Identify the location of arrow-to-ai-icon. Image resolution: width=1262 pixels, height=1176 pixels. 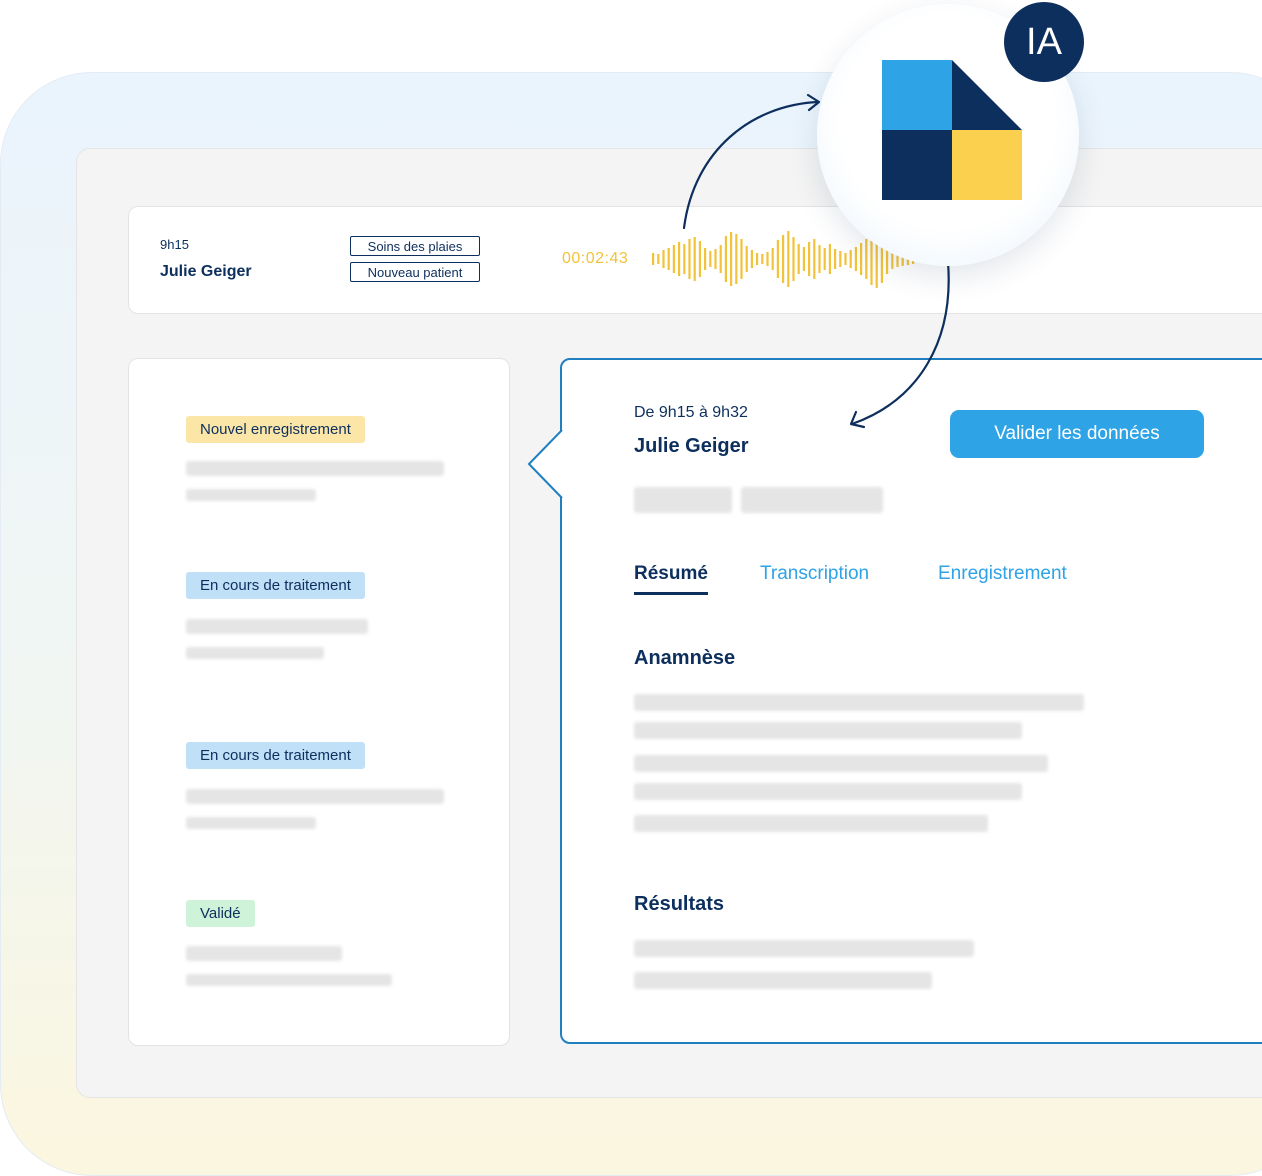
(751, 165).